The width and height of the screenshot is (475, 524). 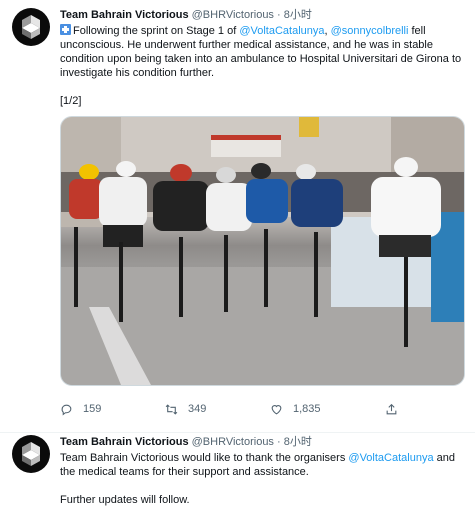 I want to click on share-icon, so click(x=391, y=408).